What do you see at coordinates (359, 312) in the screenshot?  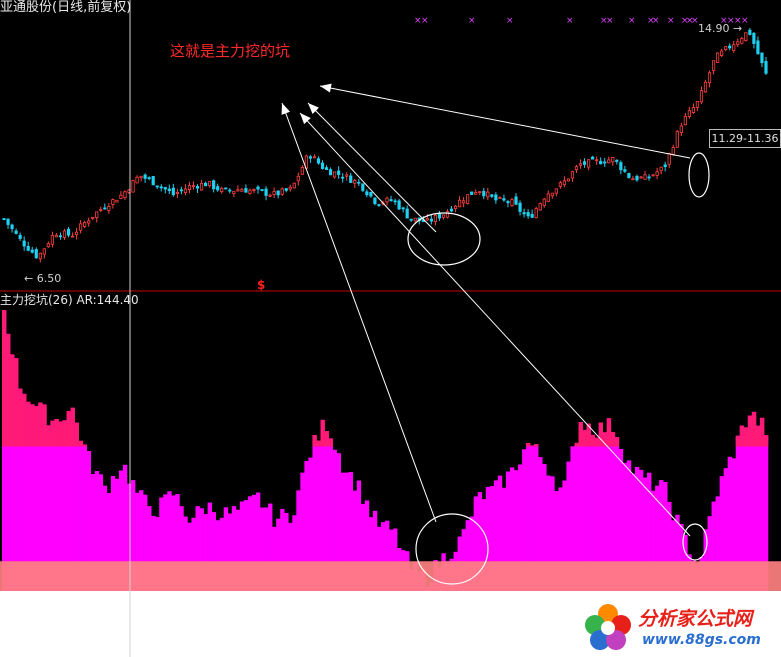 I see `arrow-indicator-pit-to-note` at bounding box center [359, 312].